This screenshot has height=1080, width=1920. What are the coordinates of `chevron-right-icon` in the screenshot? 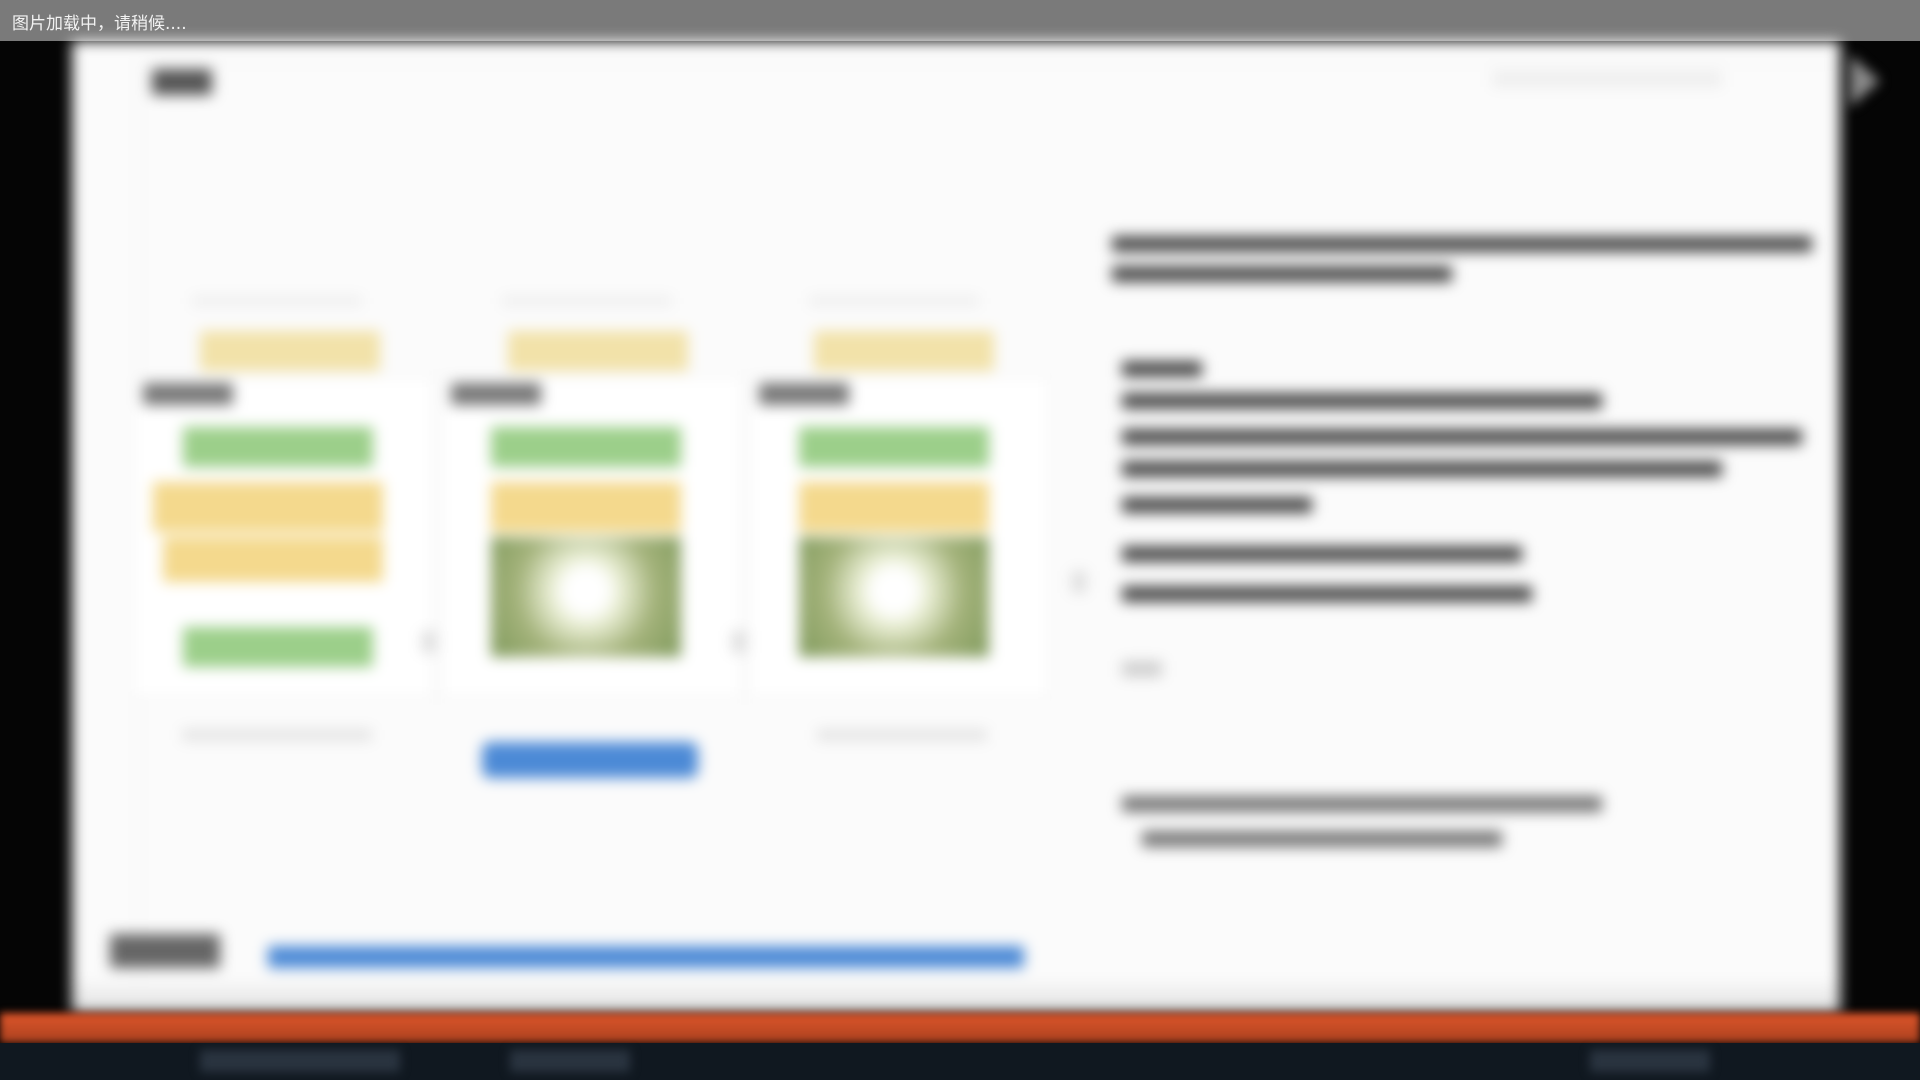 It's located at (1865, 81).